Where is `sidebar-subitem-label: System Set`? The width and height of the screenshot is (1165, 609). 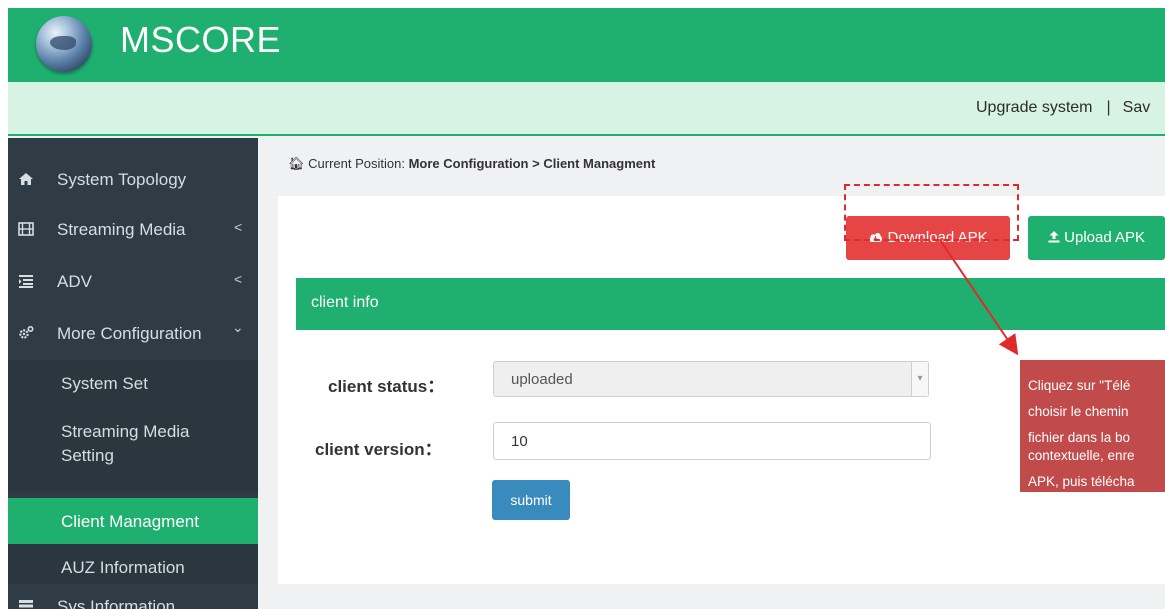 sidebar-subitem-label: System Set is located at coordinates (104, 383).